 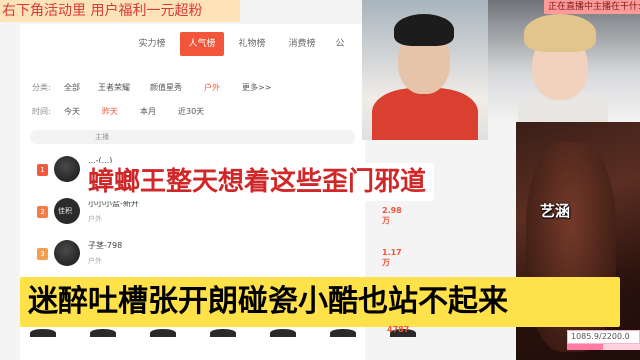 What do you see at coordinates (41, 111) in the screenshot?
I see `time-label: 时间:` at bounding box center [41, 111].